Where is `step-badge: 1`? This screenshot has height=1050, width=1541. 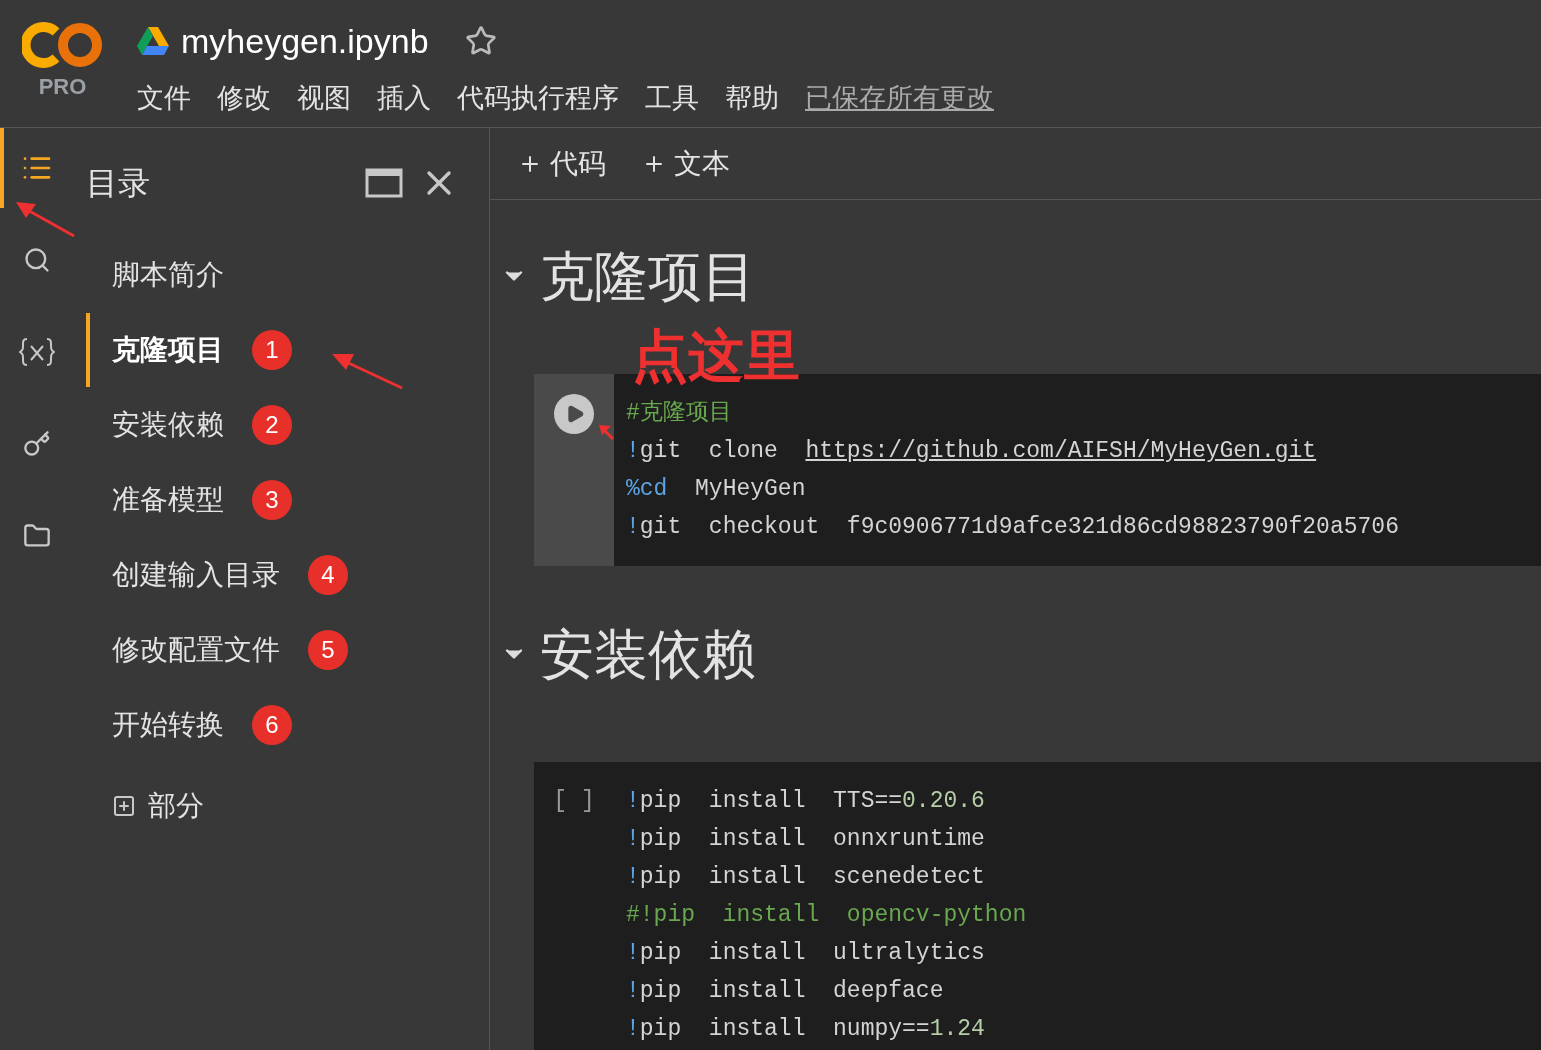 step-badge: 1 is located at coordinates (272, 350).